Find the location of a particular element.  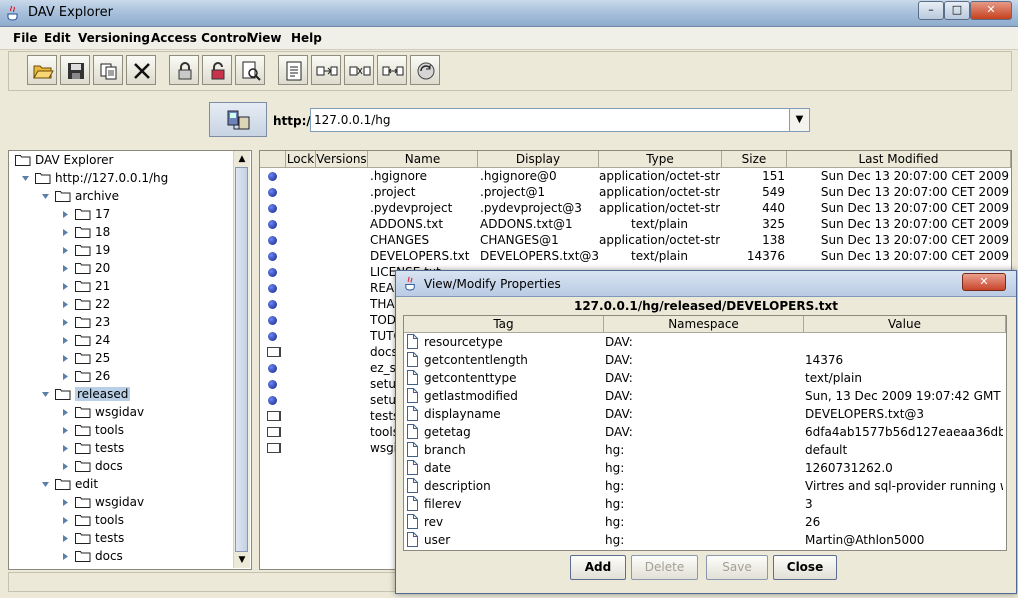

properties-button is located at coordinates (293, 70).